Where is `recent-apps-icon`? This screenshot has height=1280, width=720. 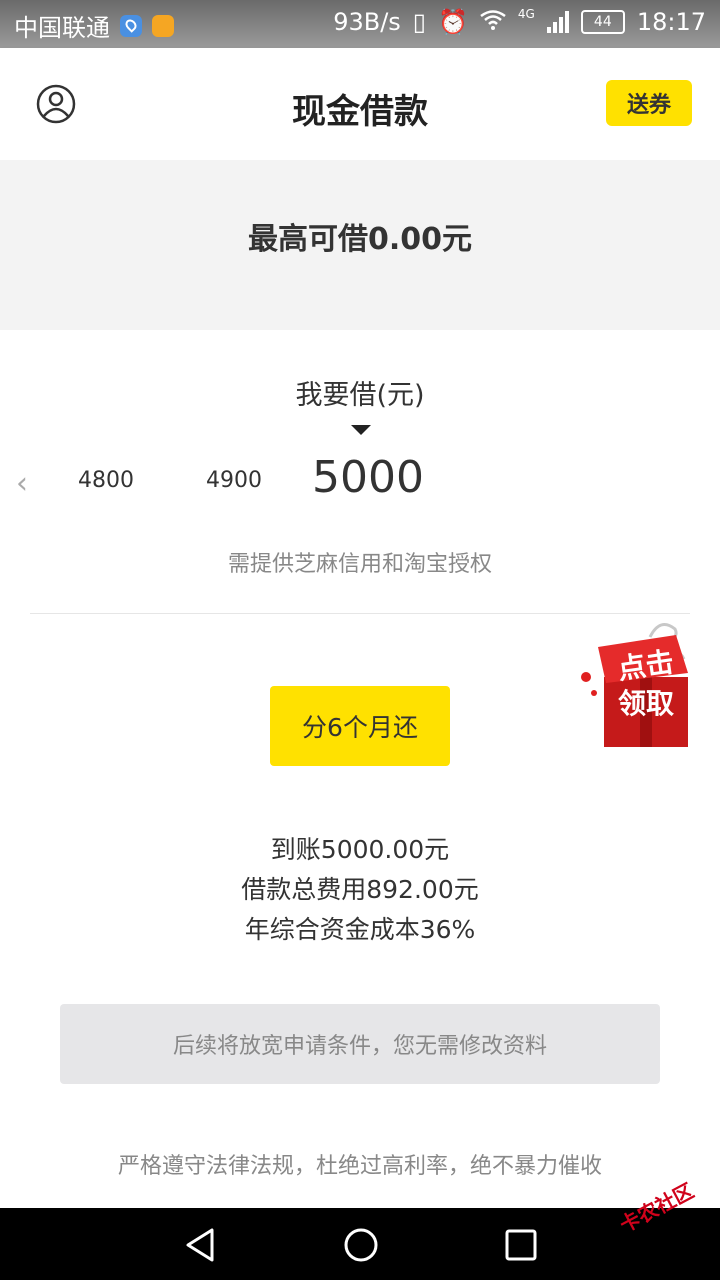
recent-apps-icon is located at coordinates (521, 1245).